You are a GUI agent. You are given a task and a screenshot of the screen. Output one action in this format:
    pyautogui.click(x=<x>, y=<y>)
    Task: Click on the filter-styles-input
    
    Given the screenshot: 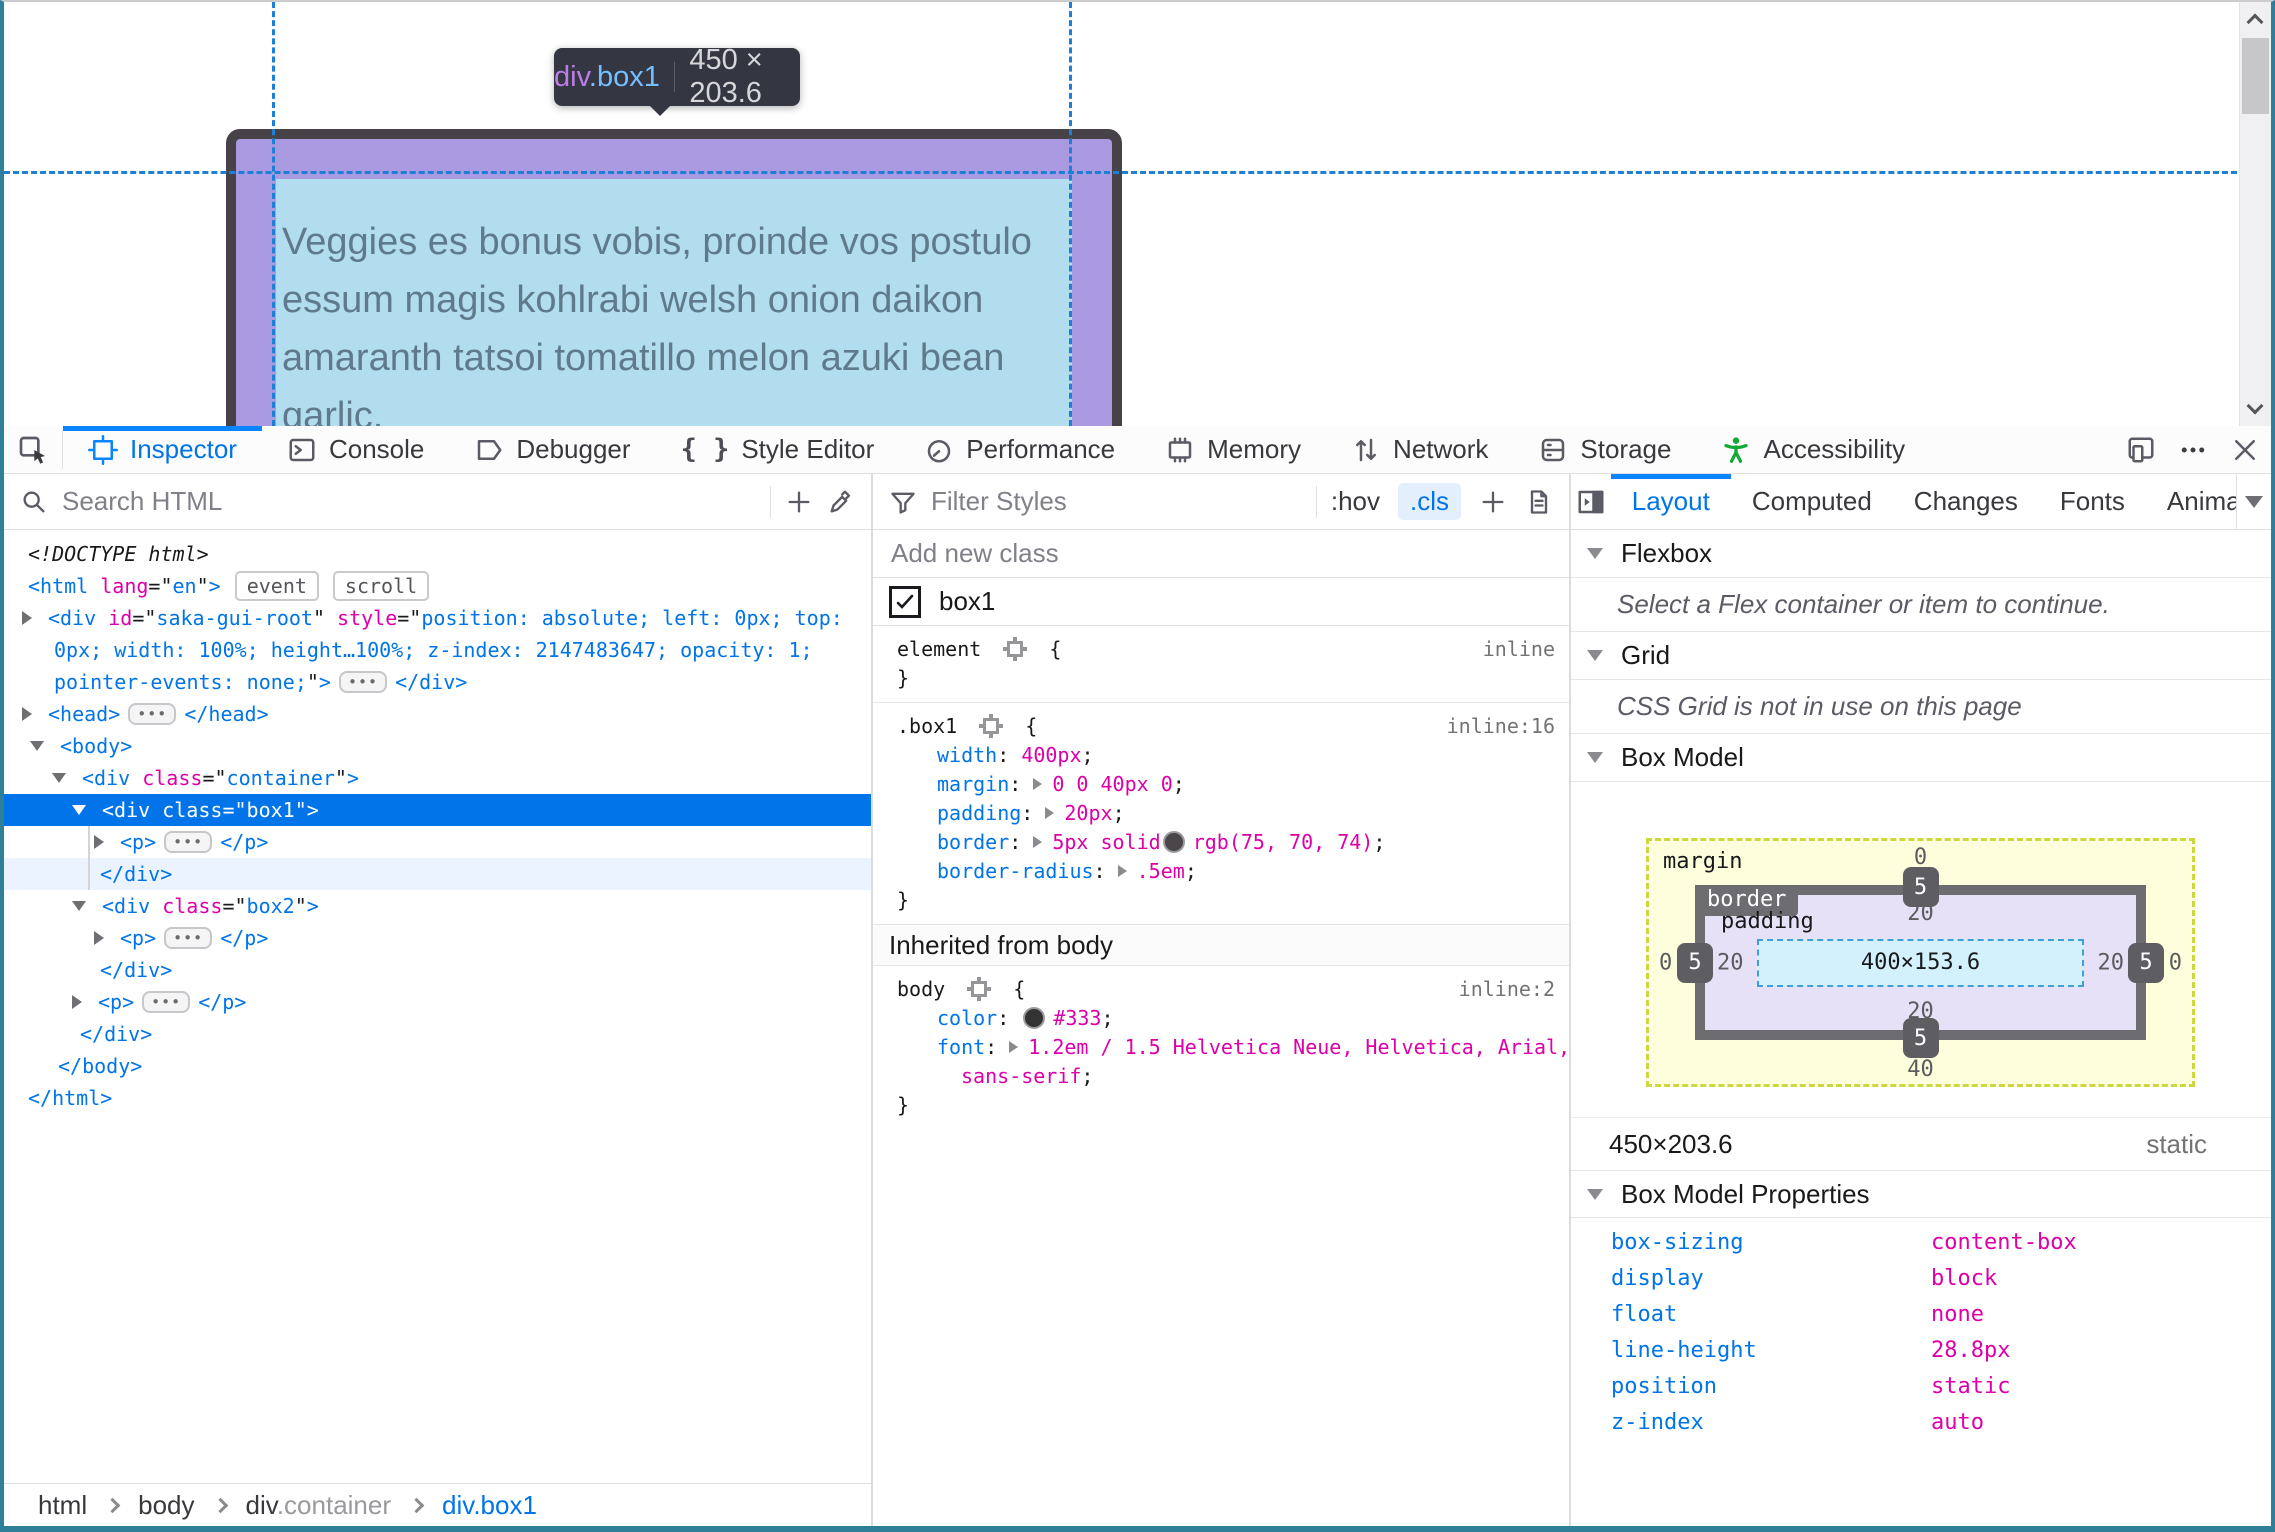 What is the action you would take?
    pyautogui.click(x=1116, y=501)
    